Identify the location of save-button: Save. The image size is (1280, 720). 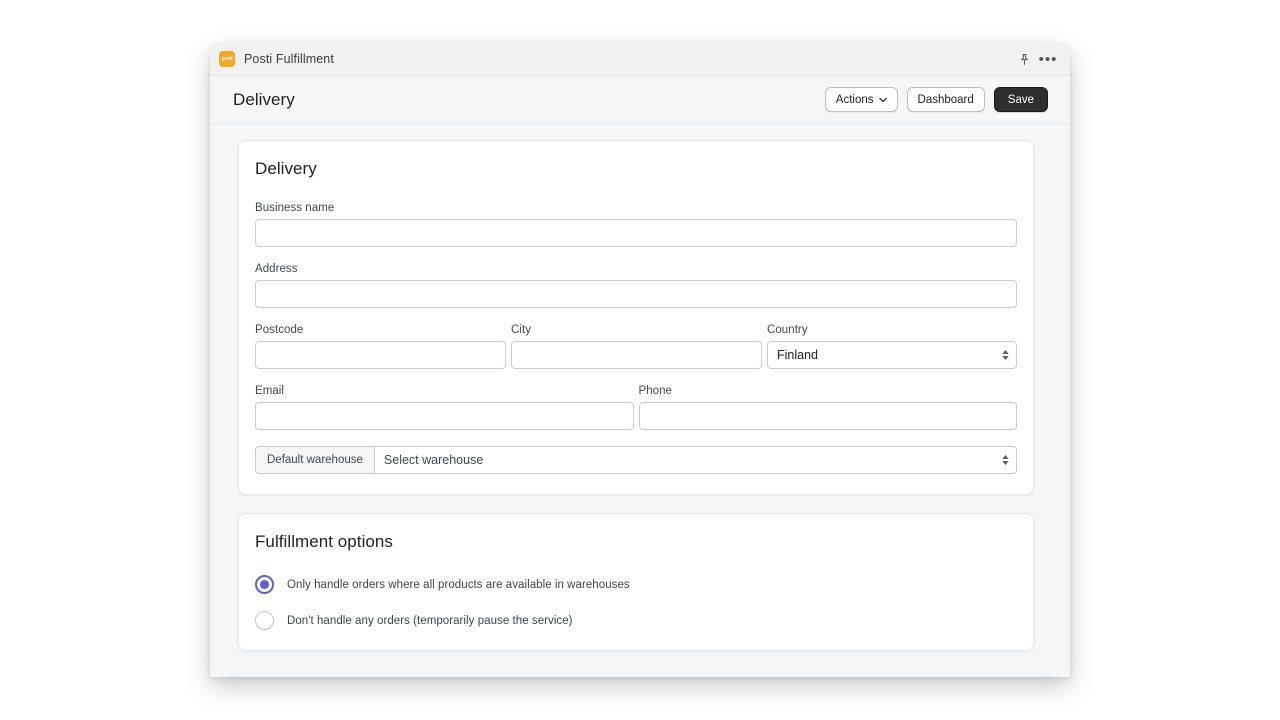
(1020, 99).